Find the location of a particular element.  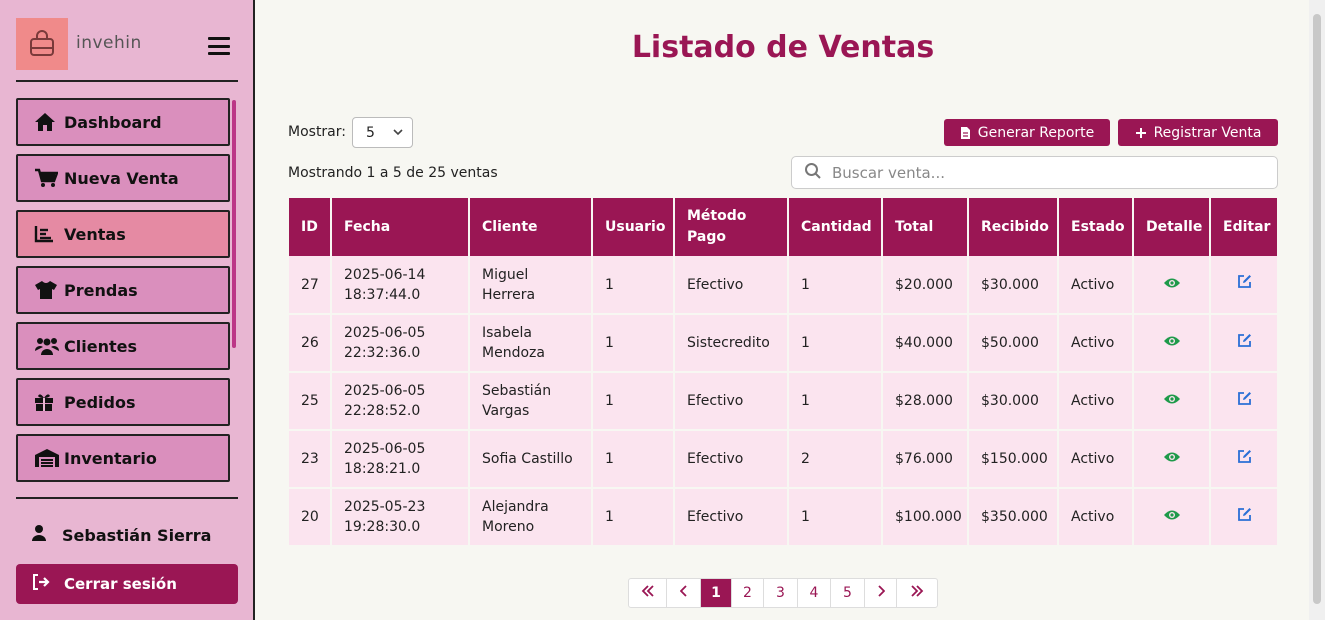

next-page-button is located at coordinates (881, 593).